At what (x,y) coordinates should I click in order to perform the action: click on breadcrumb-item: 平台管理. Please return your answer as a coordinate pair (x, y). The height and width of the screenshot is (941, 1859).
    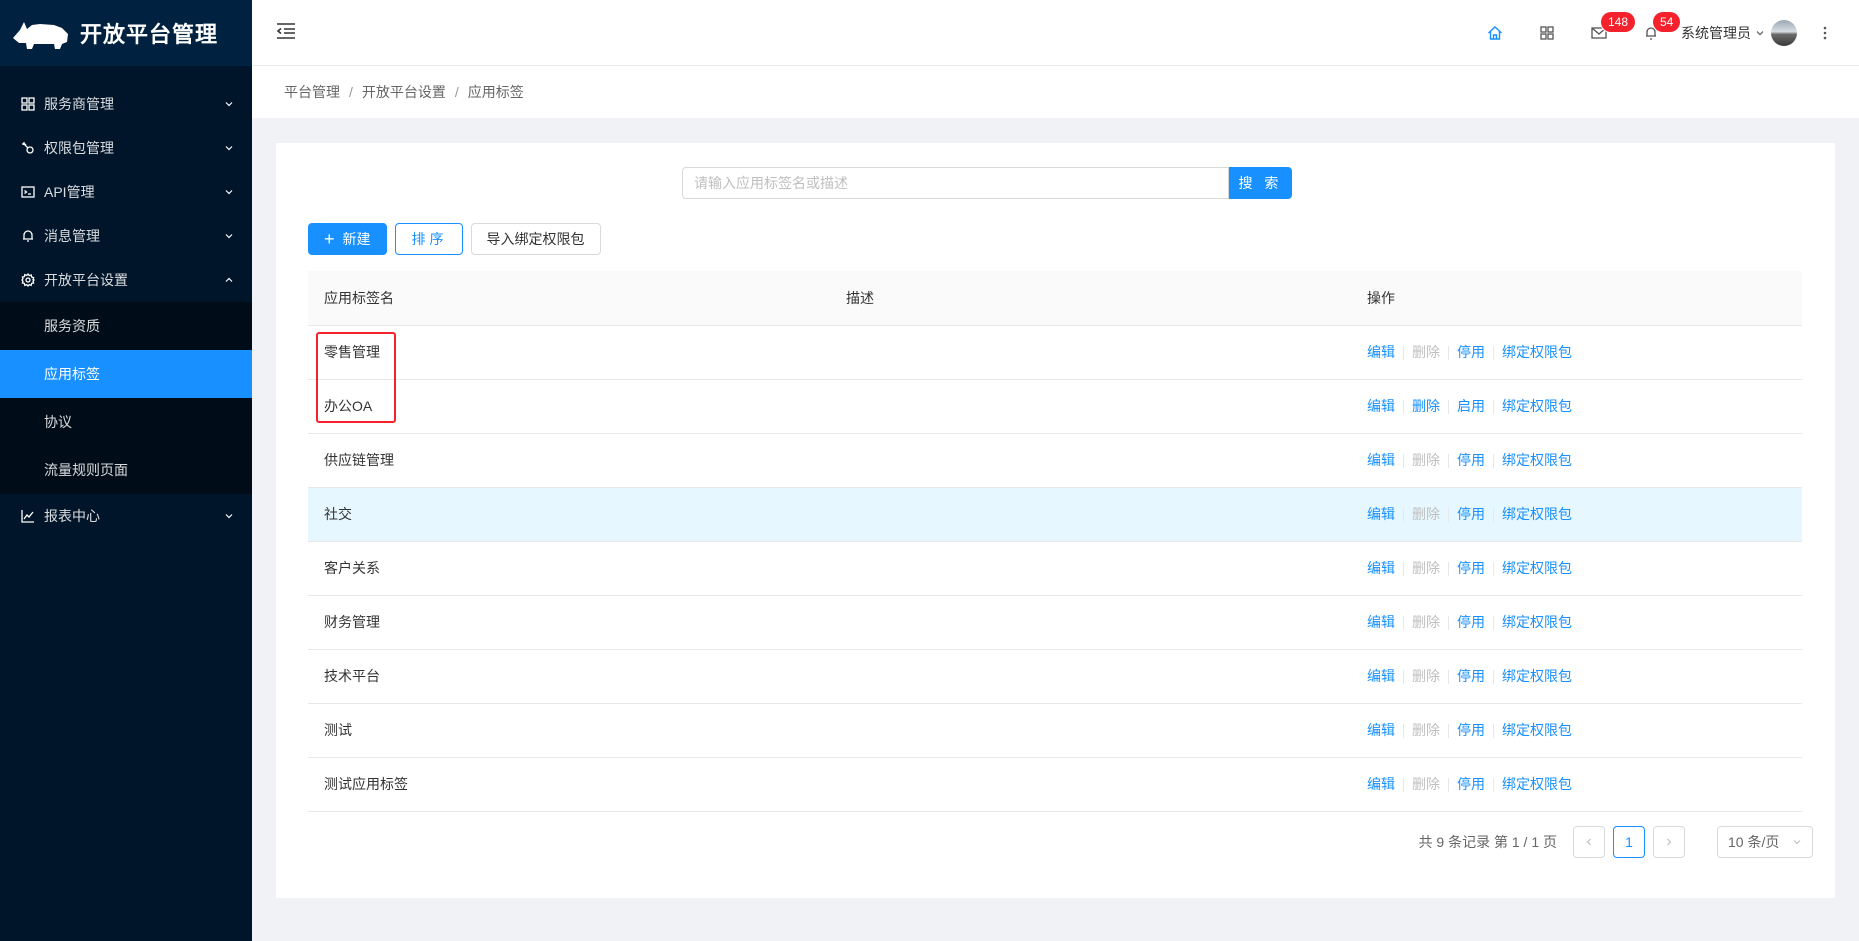
    Looking at the image, I should click on (312, 92).